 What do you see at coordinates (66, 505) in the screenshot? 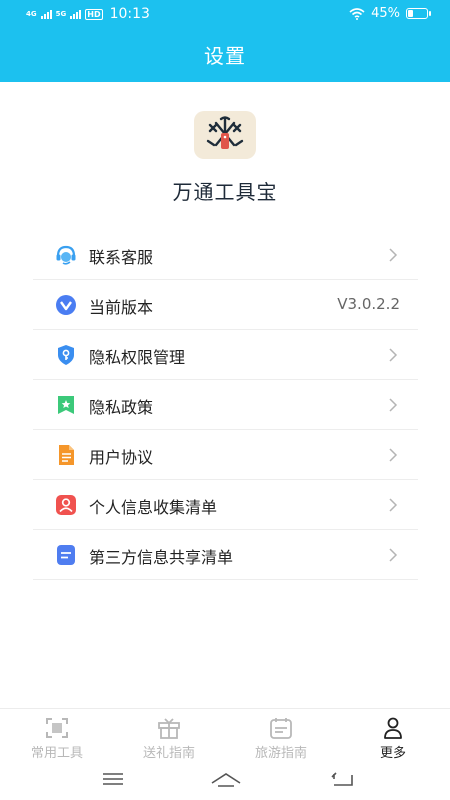
I see `personal-info-icon` at bounding box center [66, 505].